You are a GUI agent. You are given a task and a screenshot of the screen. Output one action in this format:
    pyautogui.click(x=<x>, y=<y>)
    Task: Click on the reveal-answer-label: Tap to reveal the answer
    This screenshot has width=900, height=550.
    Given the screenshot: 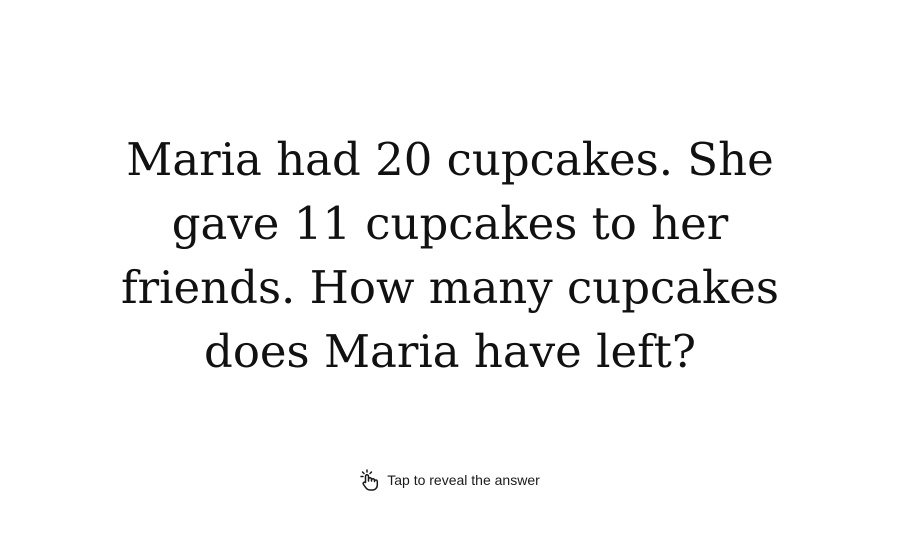 What is the action you would take?
    pyautogui.click(x=463, y=480)
    